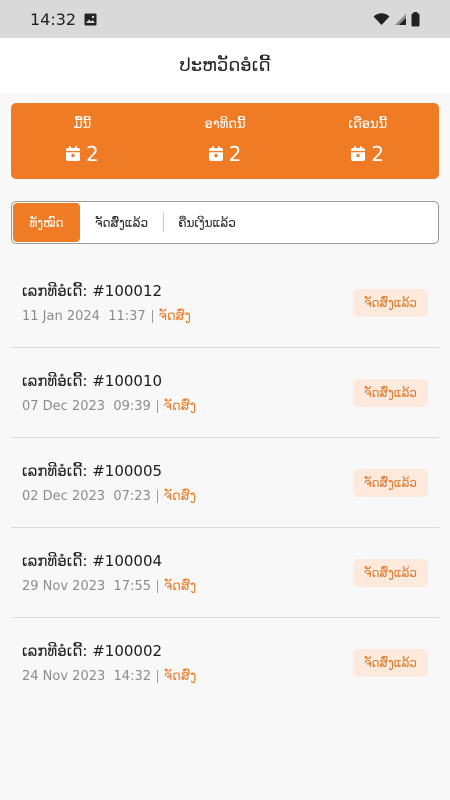 This screenshot has height=800, width=450. What do you see at coordinates (92, 153) in the screenshot?
I see `summary-today-count: 2` at bounding box center [92, 153].